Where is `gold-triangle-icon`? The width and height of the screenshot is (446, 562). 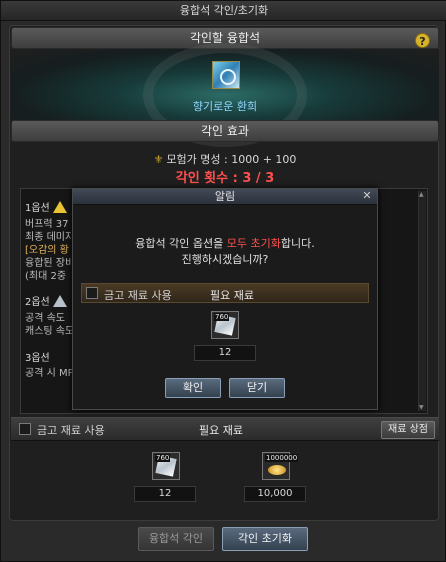
gold-triangle-icon is located at coordinates (59, 207).